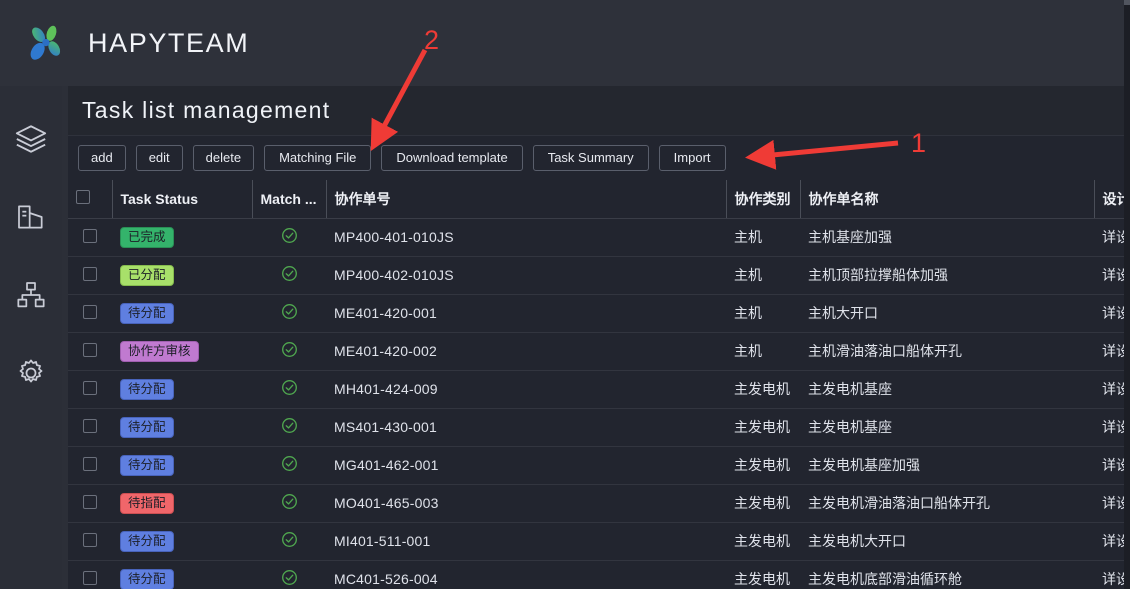 The width and height of the screenshot is (1130, 589). I want to click on annotation-label-1: 1, so click(919, 143).